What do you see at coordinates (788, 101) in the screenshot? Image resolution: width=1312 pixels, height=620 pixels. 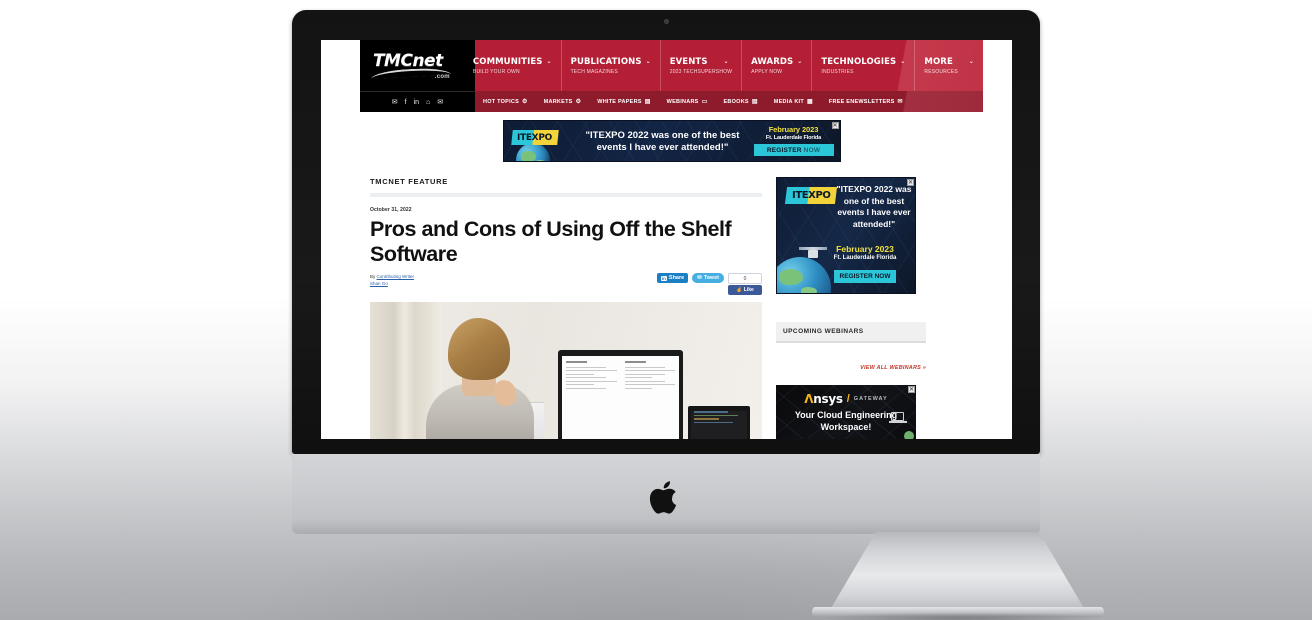 I see `subnav-label: MEDIA KIT` at bounding box center [788, 101].